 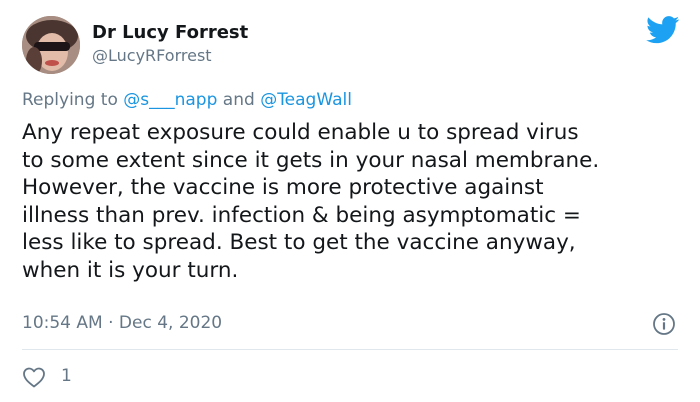 What do you see at coordinates (239, 100) in the screenshot?
I see `replying-connector: and` at bounding box center [239, 100].